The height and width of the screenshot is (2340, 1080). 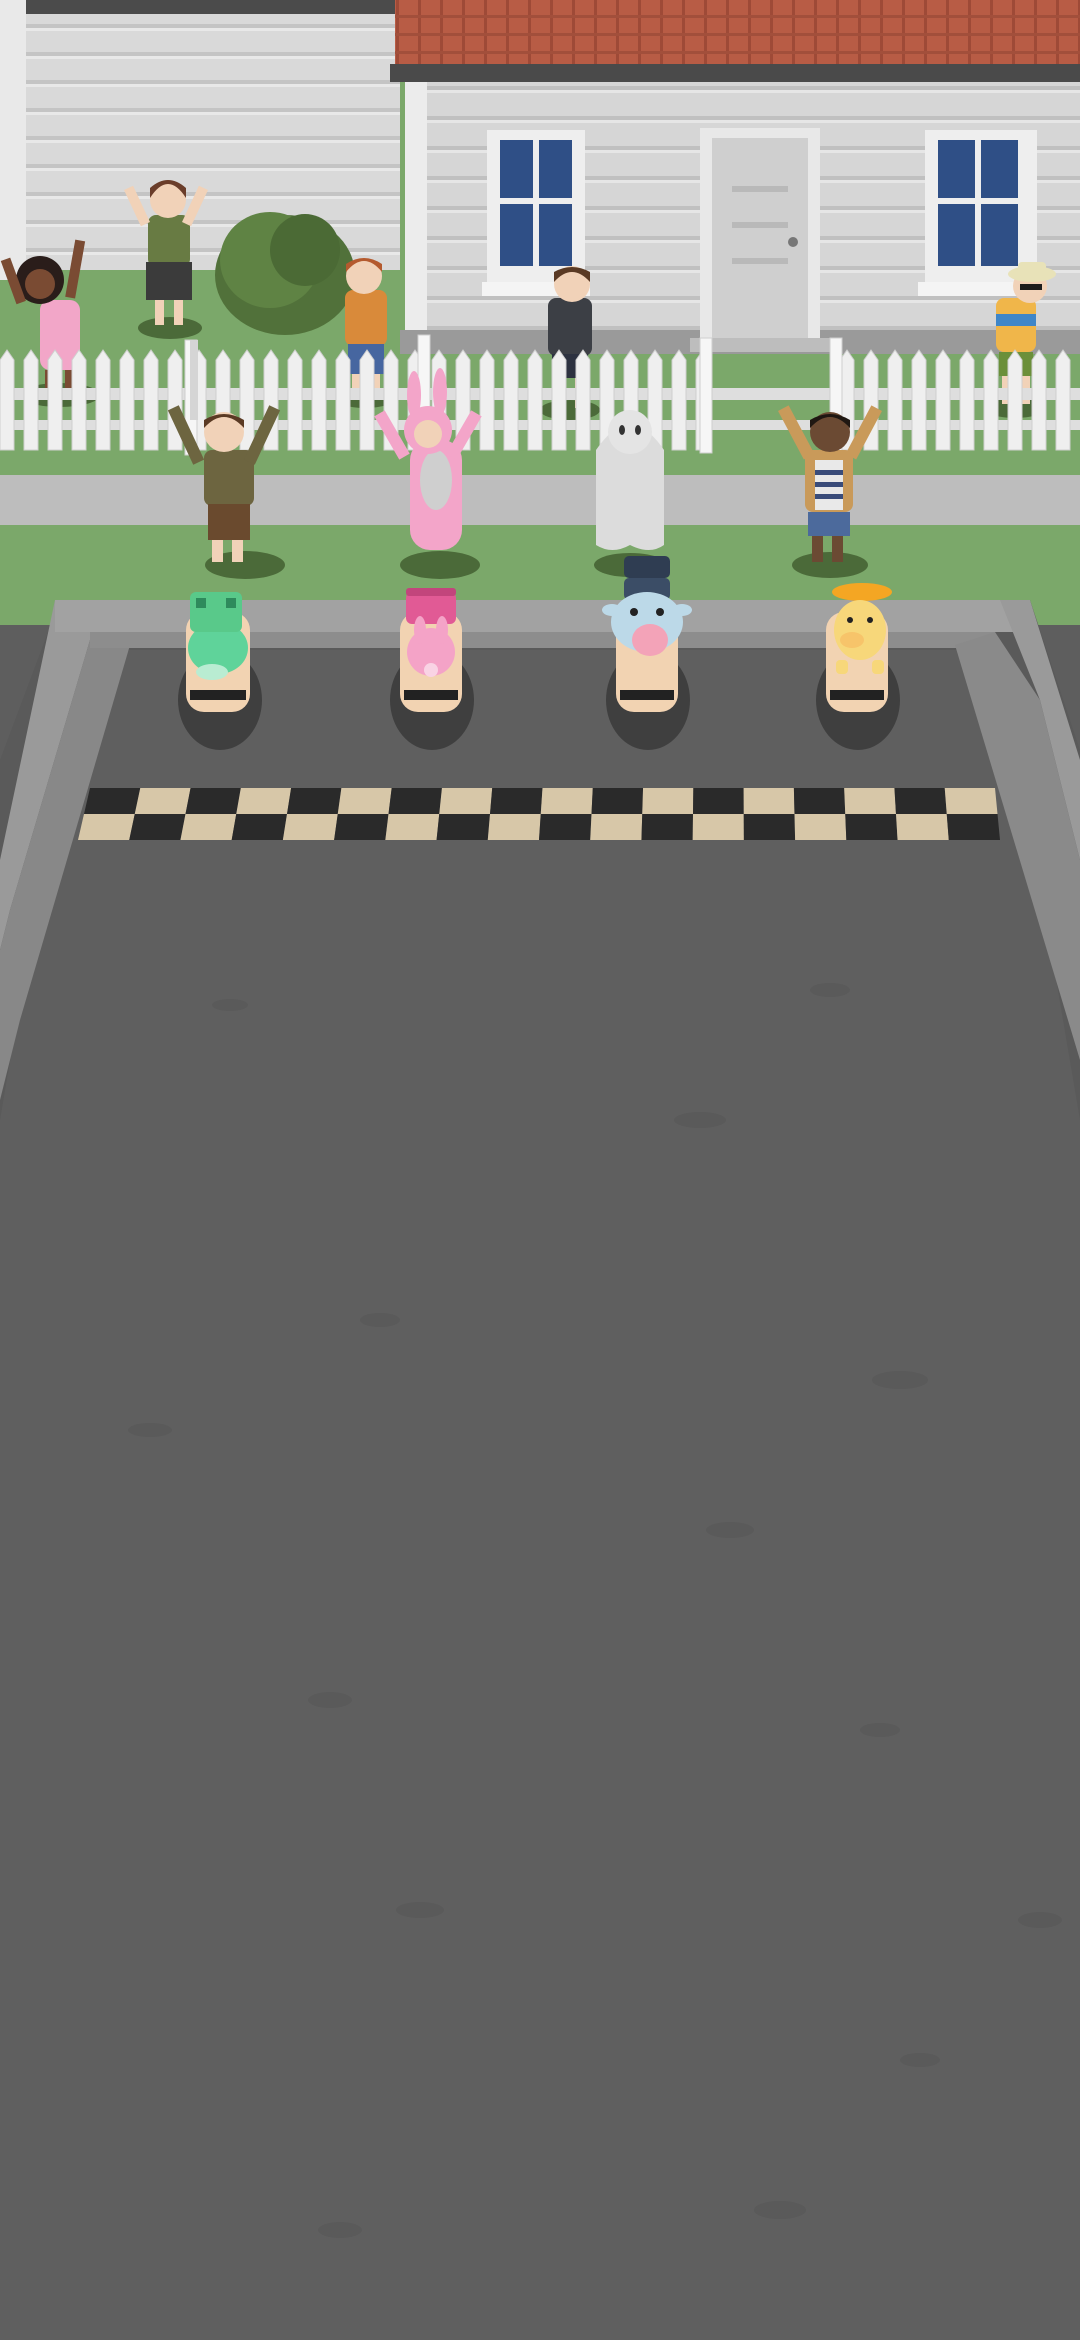 I want to click on start-line, so click(x=539, y=814).